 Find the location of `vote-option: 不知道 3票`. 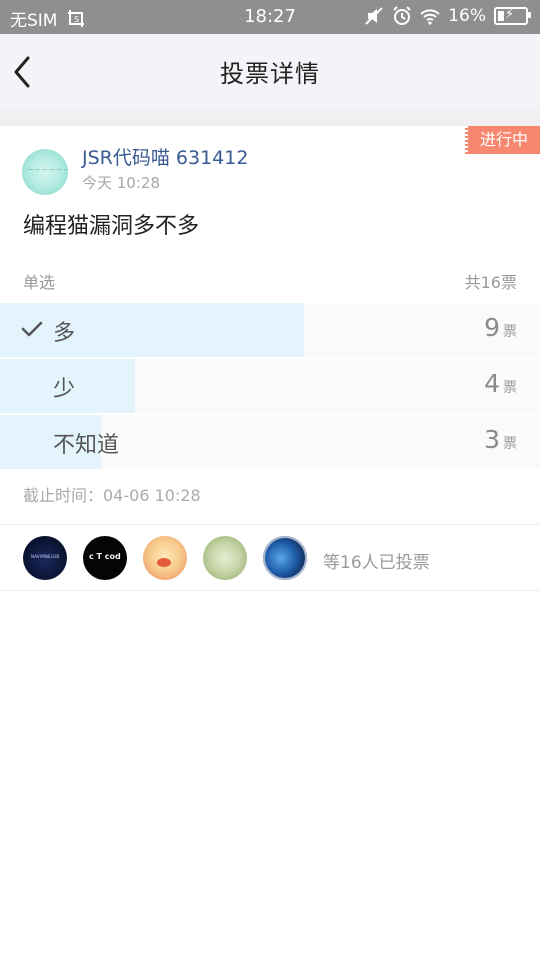

vote-option: 不知道 3票 is located at coordinates (270, 442).